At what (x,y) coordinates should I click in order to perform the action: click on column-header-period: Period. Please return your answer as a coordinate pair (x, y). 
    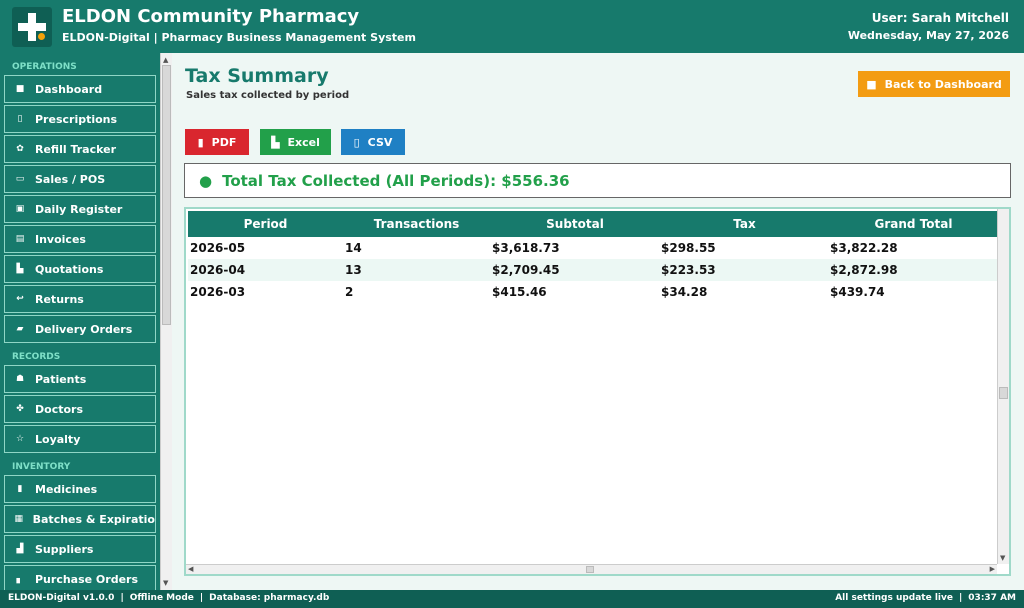
    Looking at the image, I should click on (265, 224).